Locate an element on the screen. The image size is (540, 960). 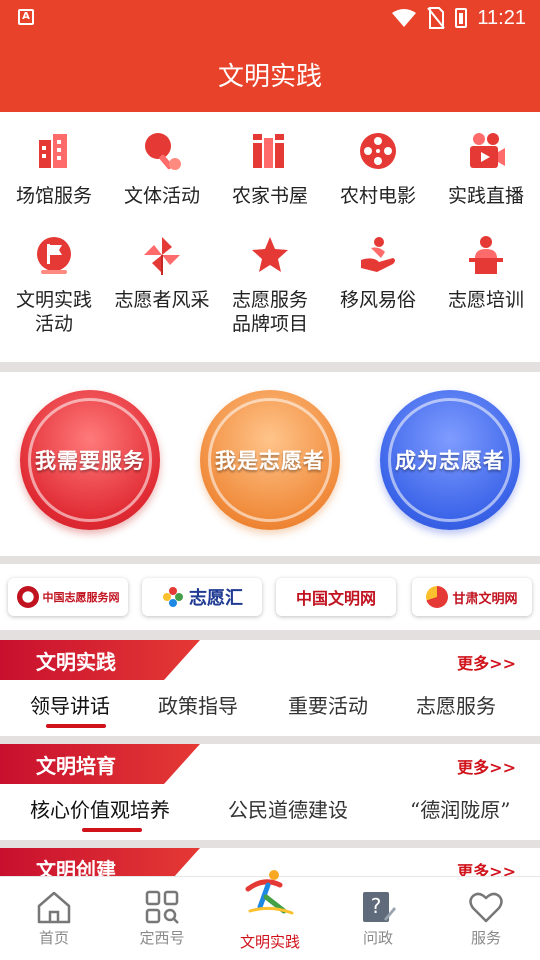
section-header: 文明实践 更多>> is located at coordinates (270, 660).